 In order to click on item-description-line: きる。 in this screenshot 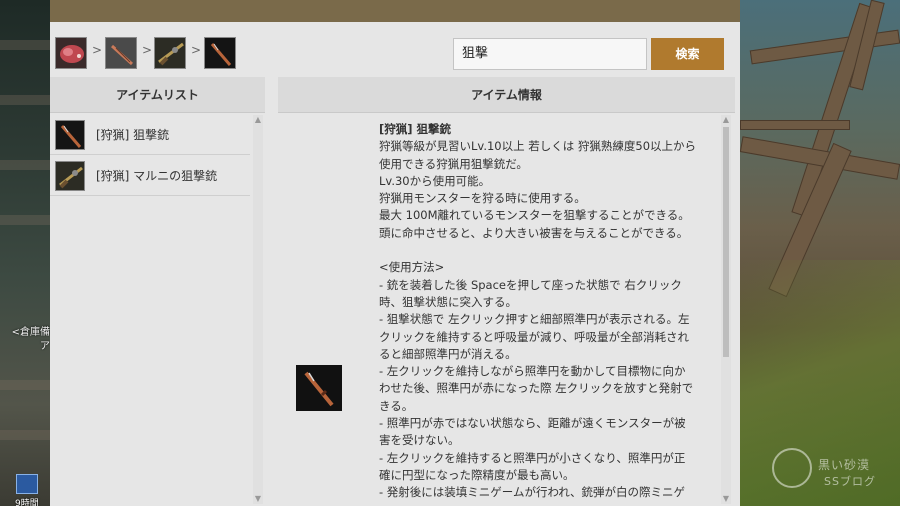, I will do `click(396, 405)`.